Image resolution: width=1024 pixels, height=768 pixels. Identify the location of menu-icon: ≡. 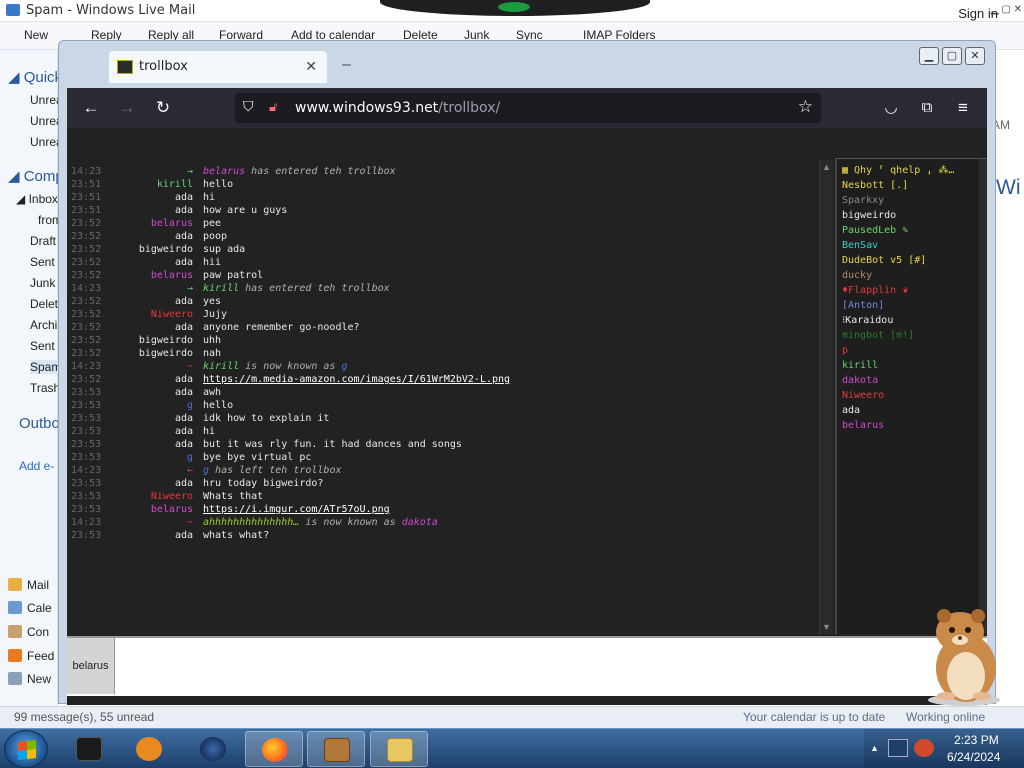
(963, 108).